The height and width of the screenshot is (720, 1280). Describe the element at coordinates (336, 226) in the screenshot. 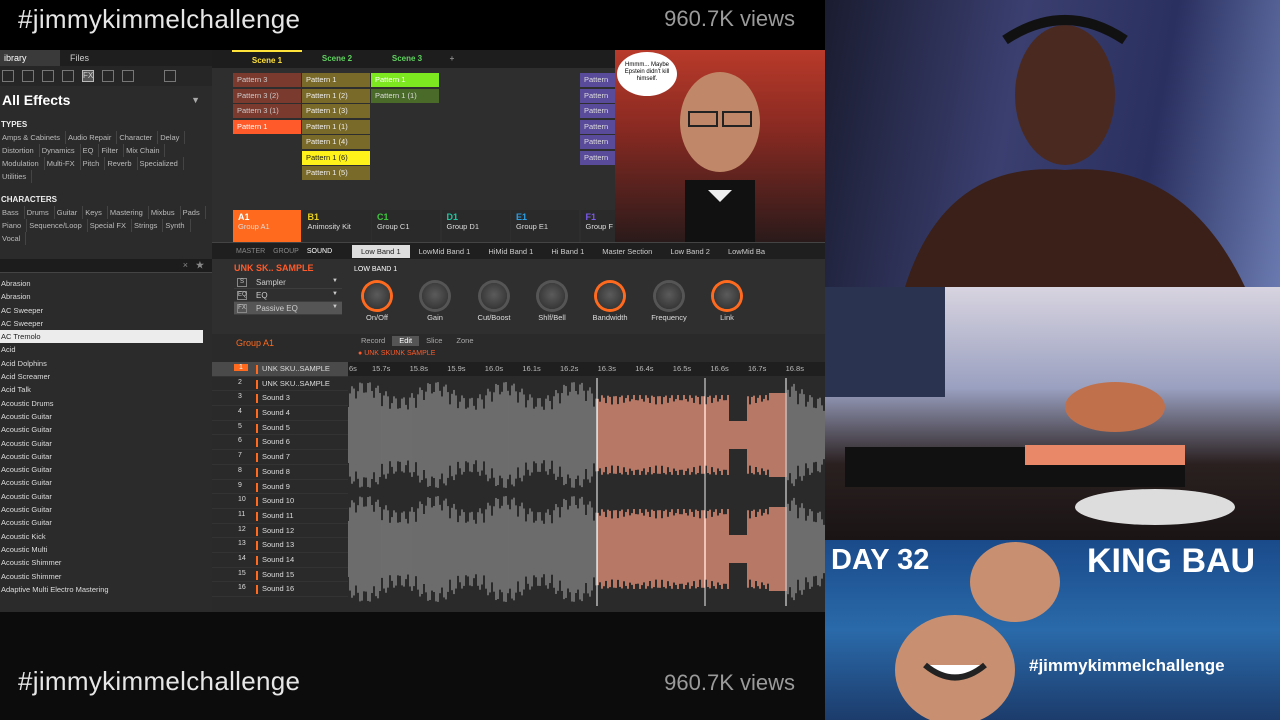

I see `group-slot-b1: B1 Animosity Kit` at that location.